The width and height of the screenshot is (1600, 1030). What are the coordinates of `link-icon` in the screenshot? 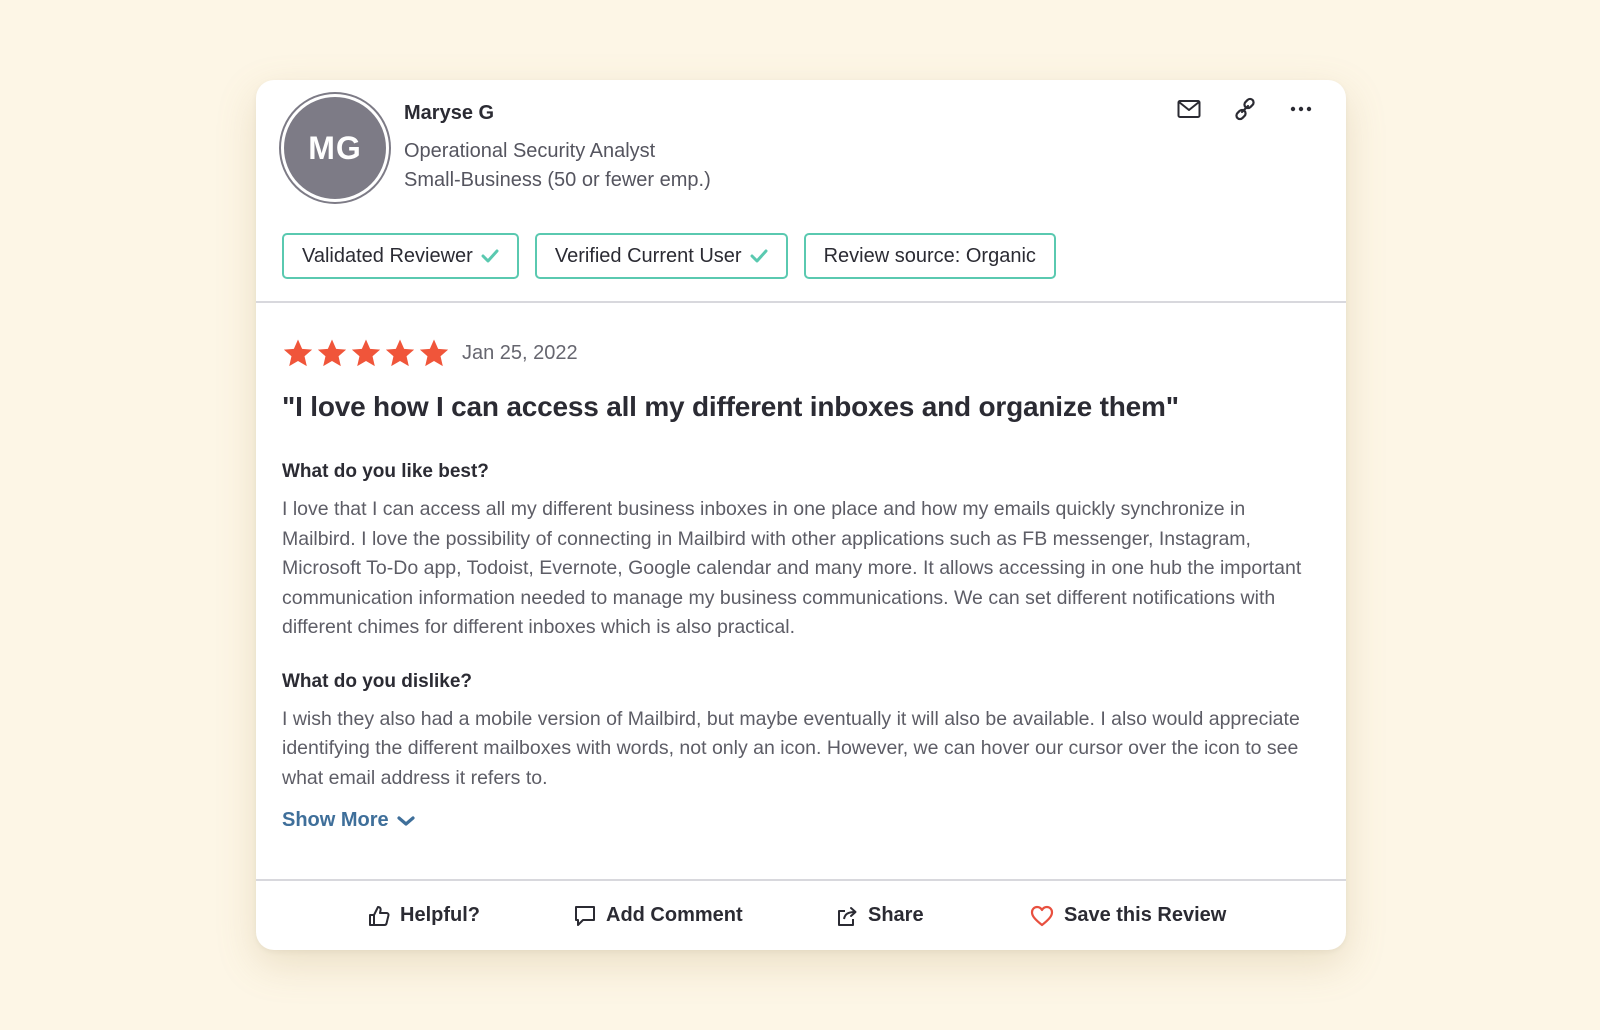 It's located at (1245, 109).